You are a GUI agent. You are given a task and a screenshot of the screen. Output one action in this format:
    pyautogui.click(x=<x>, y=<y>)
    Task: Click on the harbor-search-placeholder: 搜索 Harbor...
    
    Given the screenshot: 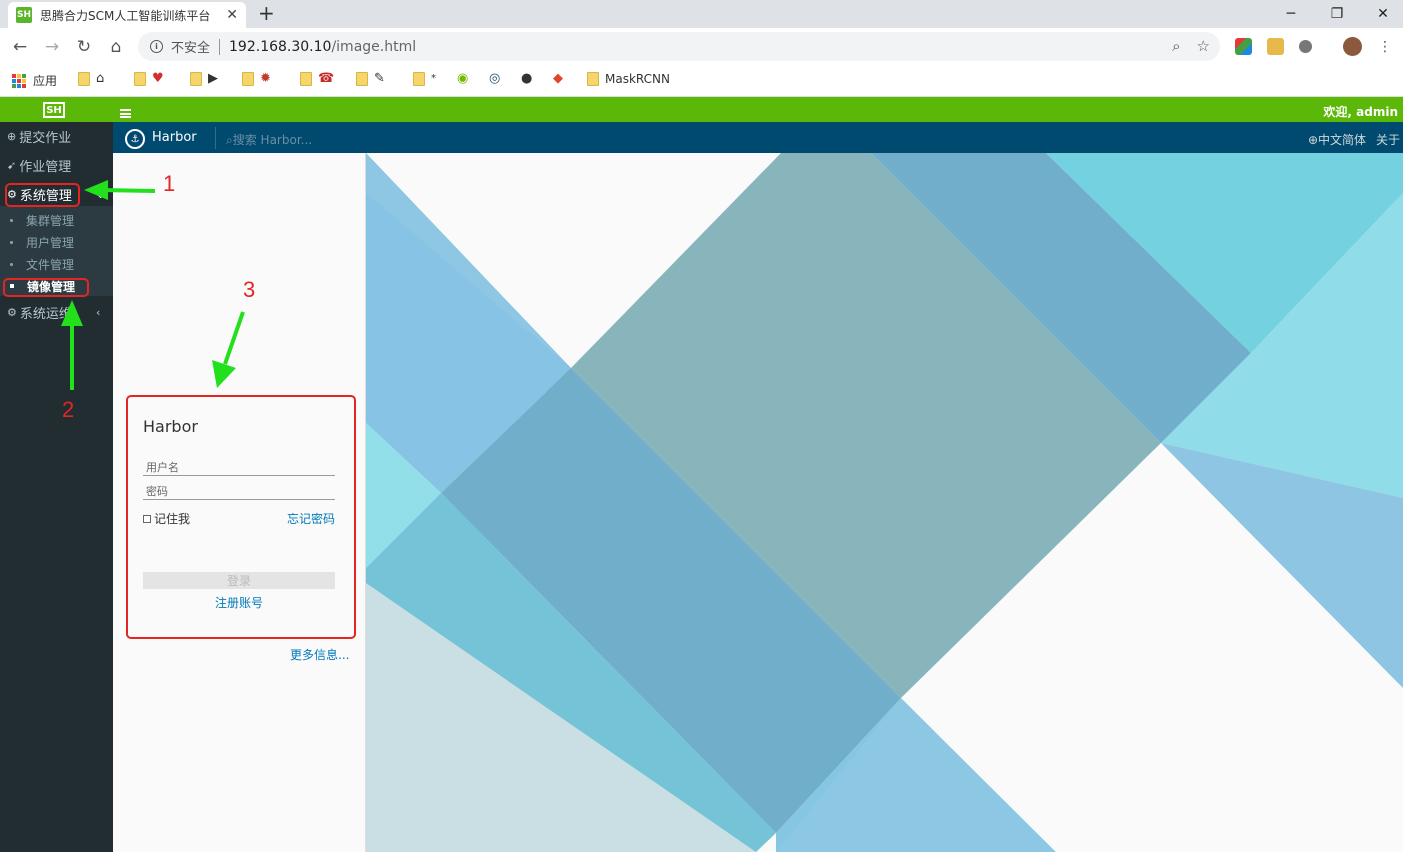 What is the action you would take?
    pyautogui.click(x=272, y=140)
    